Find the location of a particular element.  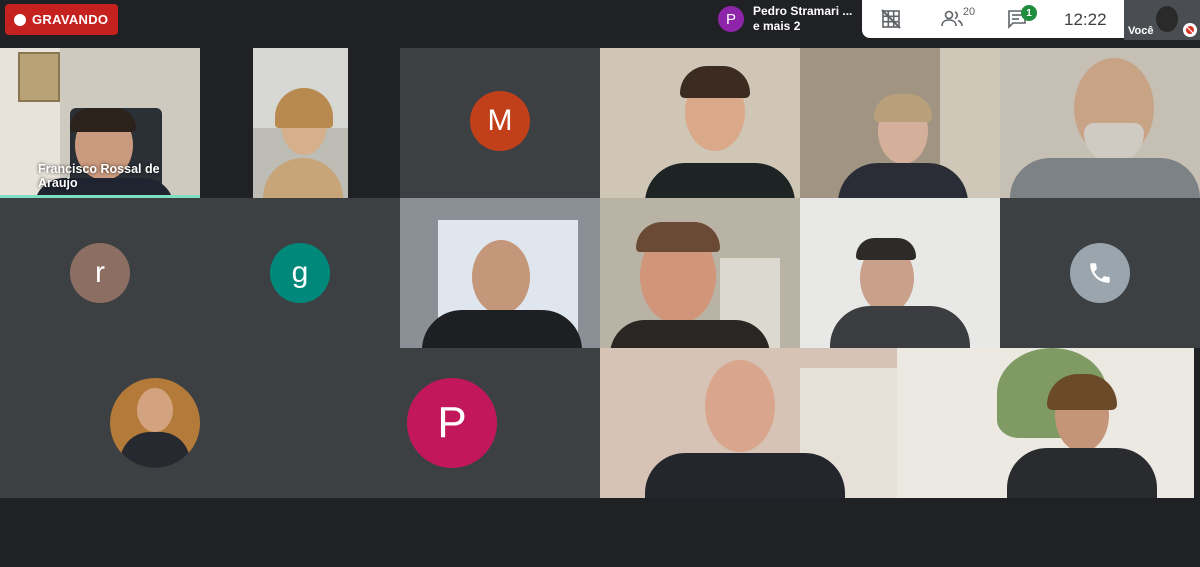

mic-off-icon is located at coordinates (1190, 30).